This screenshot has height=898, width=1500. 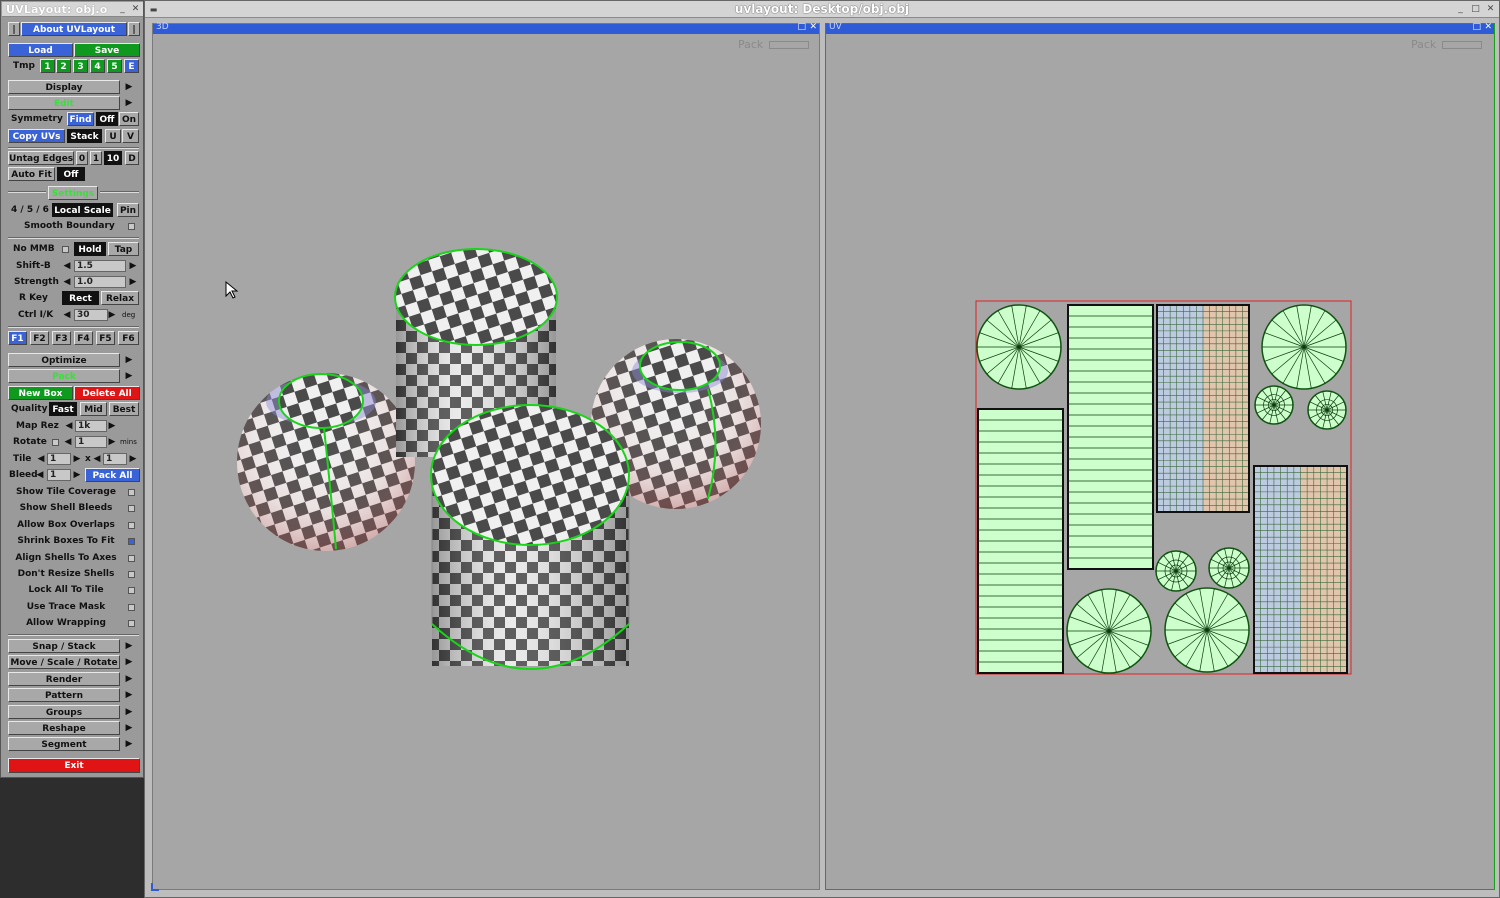 What do you see at coordinates (41, 459) in the screenshot?
I see `tile-x-decrease-icon: ◀` at bounding box center [41, 459].